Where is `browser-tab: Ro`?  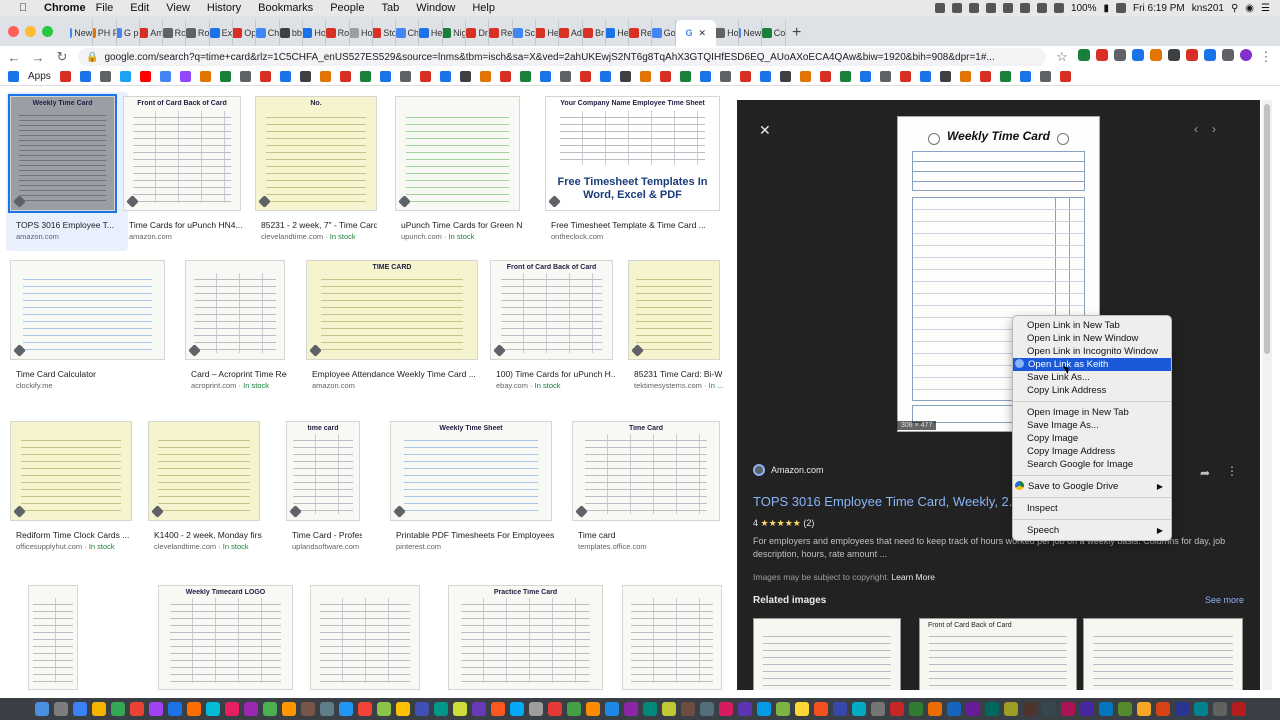 browser-tab: Ro is located at coordinates (175, 33).